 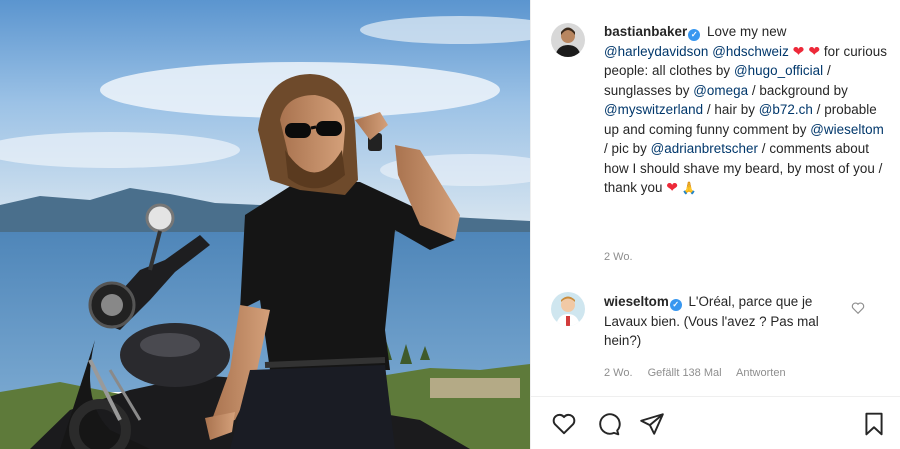 What do you see at coordinates (798, 90) in the screenshot?
I see `caption-text-segment: / background by` at bounding box center [798, 90].